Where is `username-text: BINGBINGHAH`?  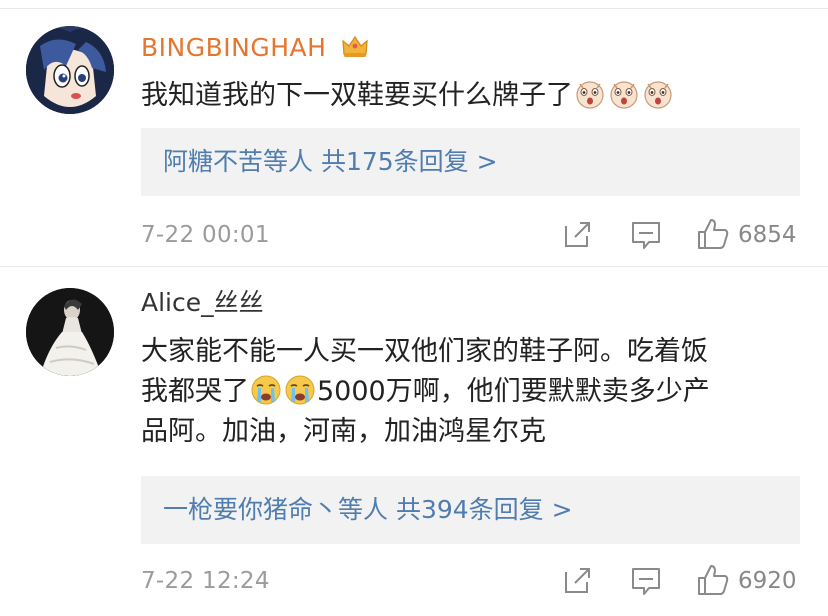
username-text: BINGBINGHAH is located at coordinates (233, 47).